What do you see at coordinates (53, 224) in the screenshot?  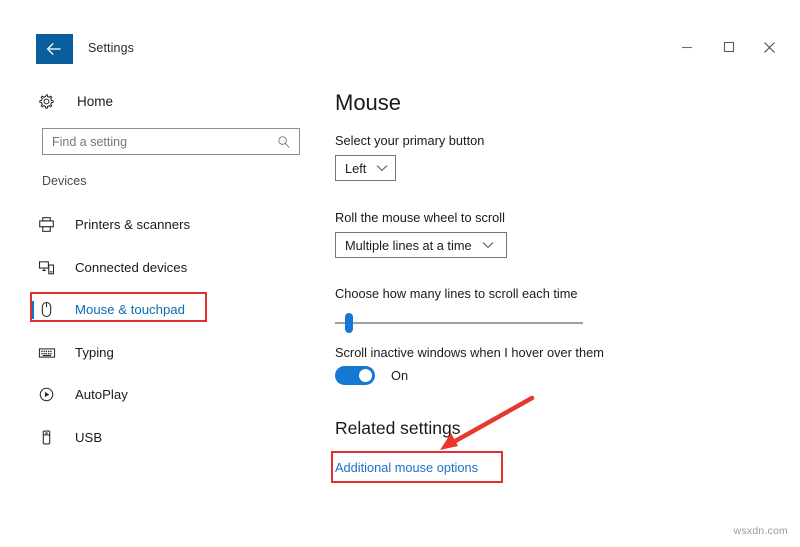 I see `printer-icon` at bounding box center [53, 224].